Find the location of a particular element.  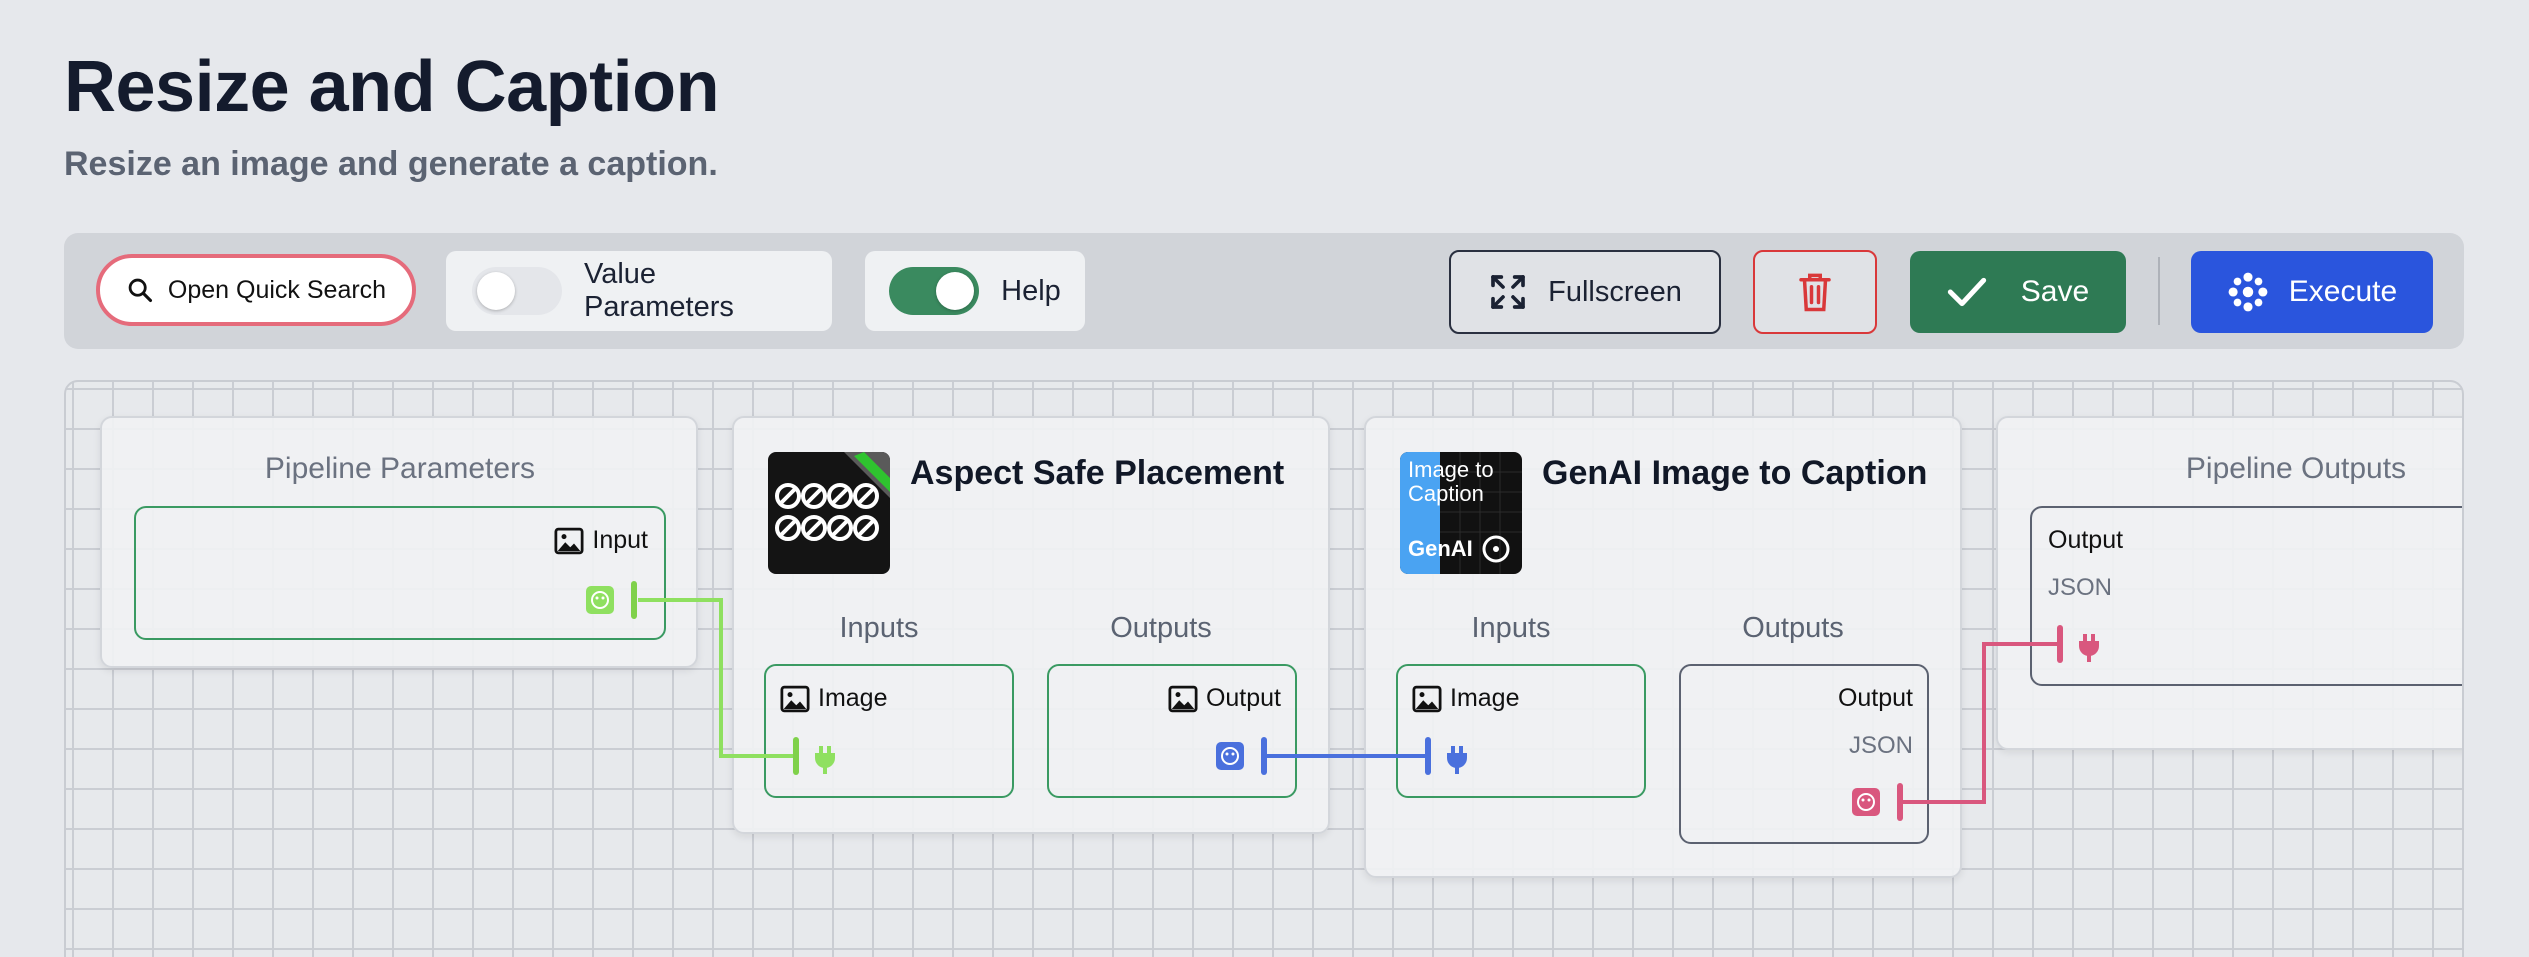

value-parameters-switch is located at coordinates (517, 291).